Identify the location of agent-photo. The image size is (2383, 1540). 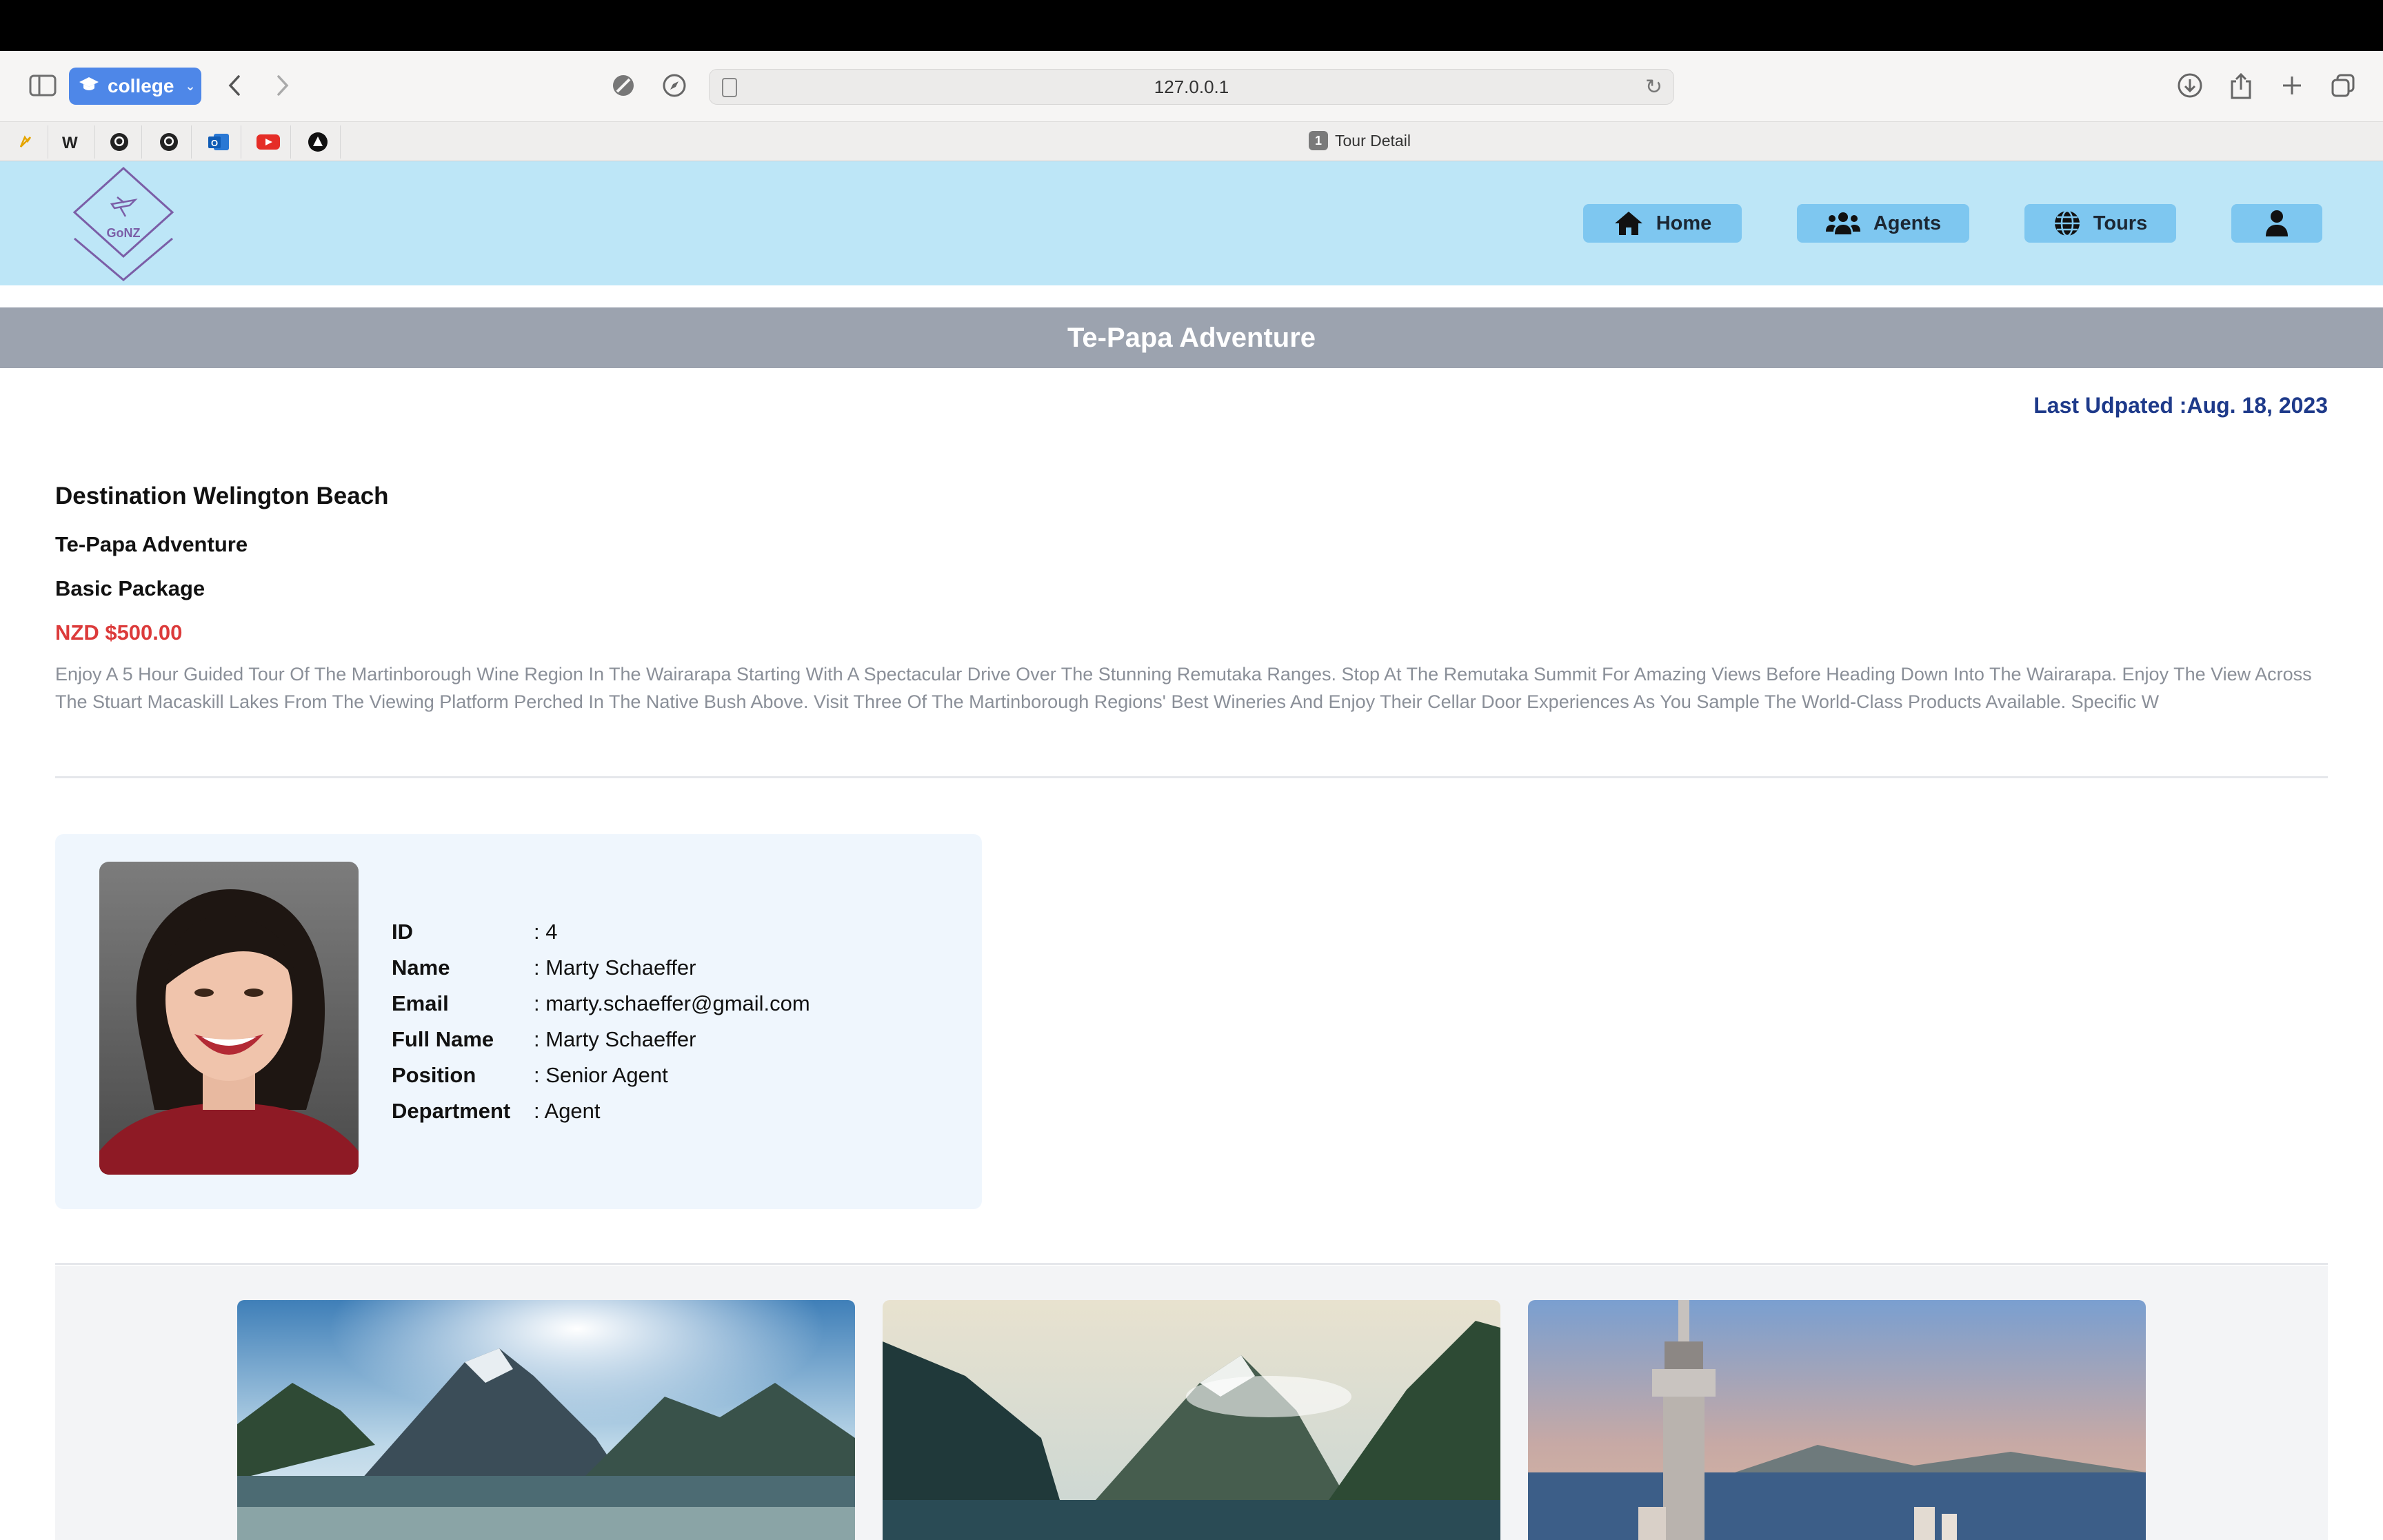
(229, 1019).